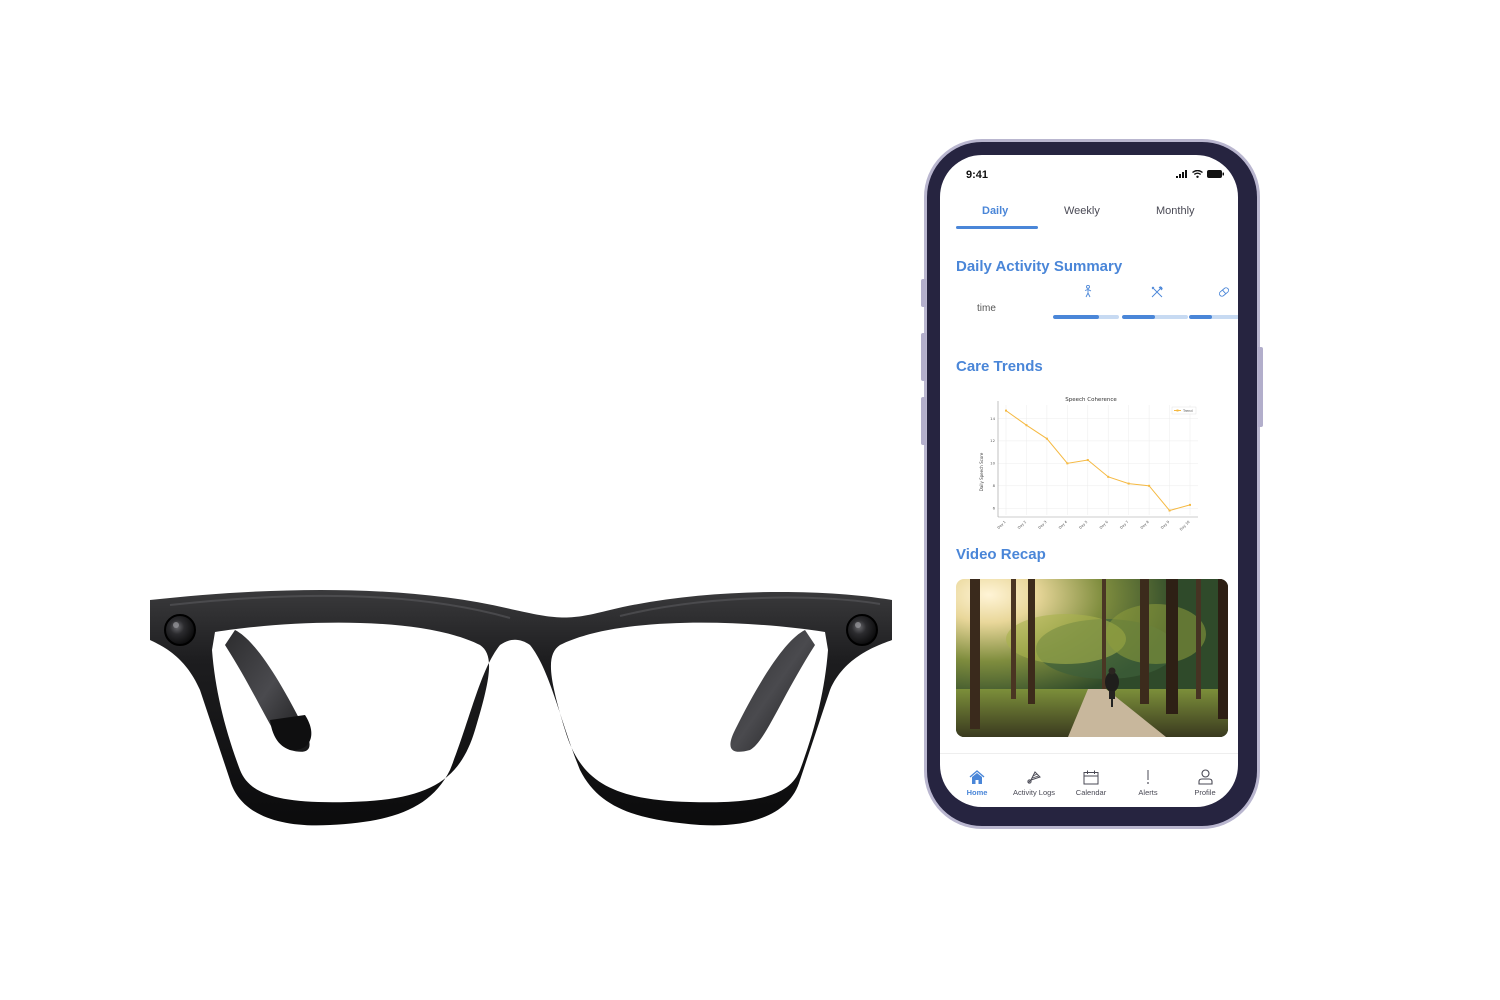 This screenshot has height=1000, width=1500. What do you see at coordinates (994, 485) in the screenshot?
I see `y-tick-label: 8` at bounding box center [994, 485].